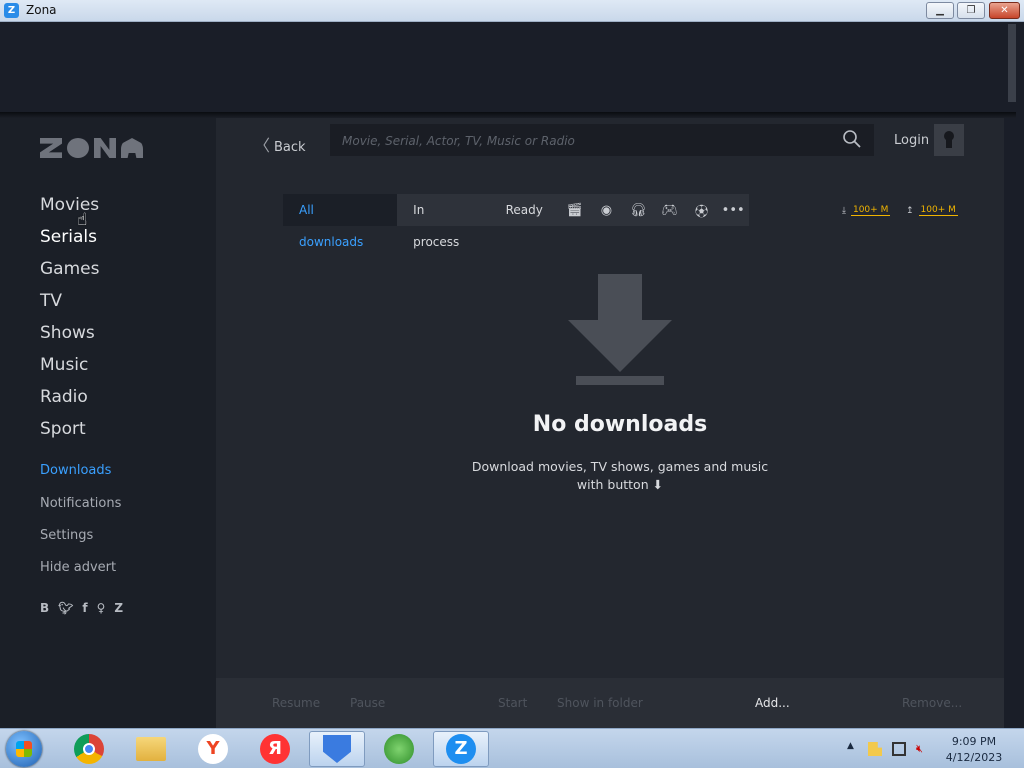 The width and height of the screenshot is (1024, 768). What do you see at coordinates (80, 503) in the screenshot?
I see `sidebar-item-notifications: Notifications` at bounding box center [80, 503].